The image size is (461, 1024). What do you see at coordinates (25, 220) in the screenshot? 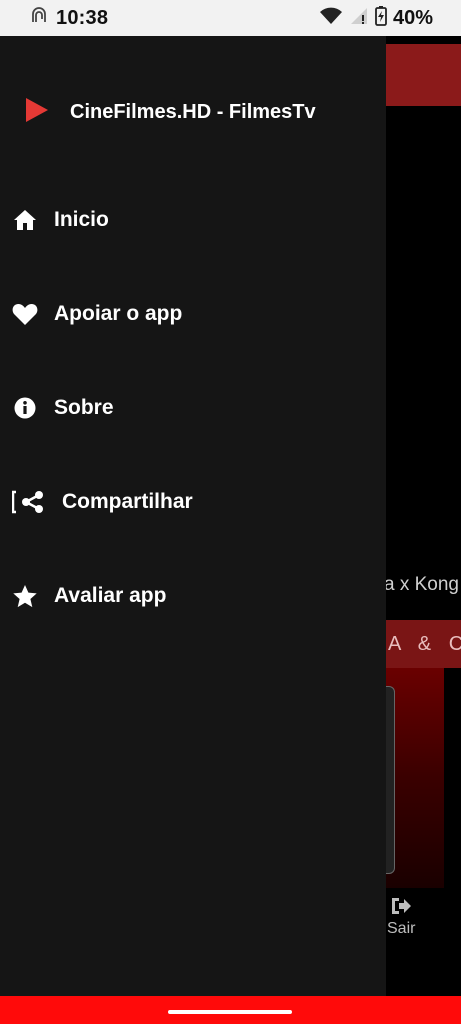
I see `home-icon` at bounding box center [25, 220].